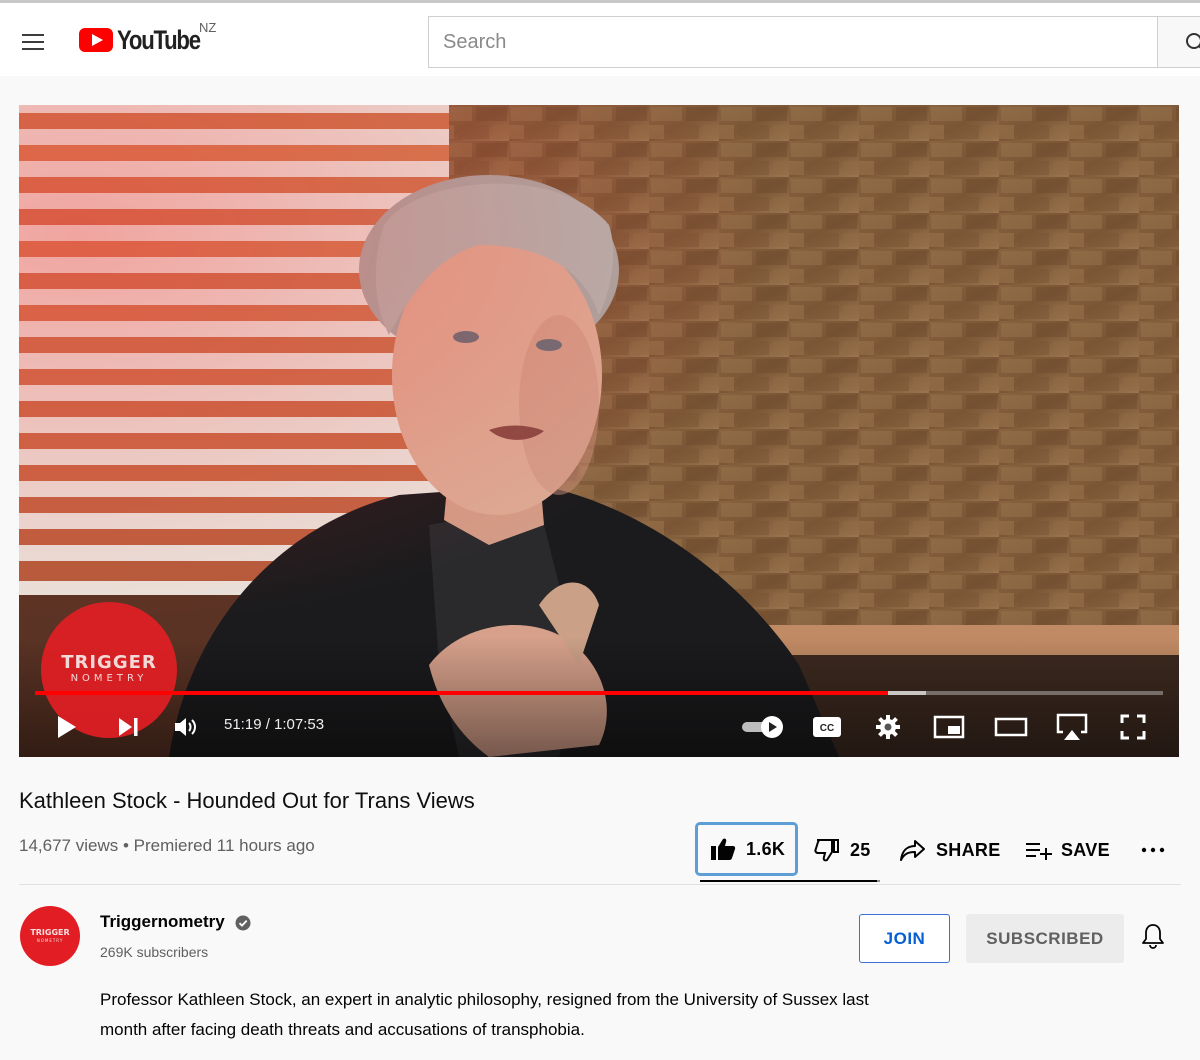 The width and height of the screenshot is (1200, 1060). Describe the element at coordinates (1178, 42) in the screenshot. I see `search-button` at that location.